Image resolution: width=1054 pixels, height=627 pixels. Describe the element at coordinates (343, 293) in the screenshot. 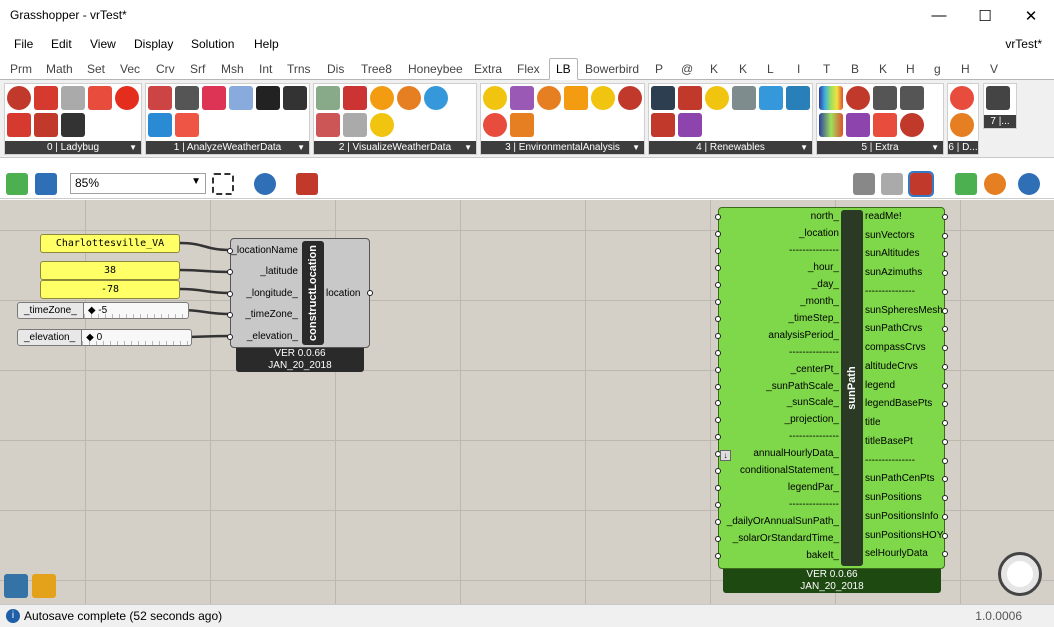

I see `output-location: location` at that location.